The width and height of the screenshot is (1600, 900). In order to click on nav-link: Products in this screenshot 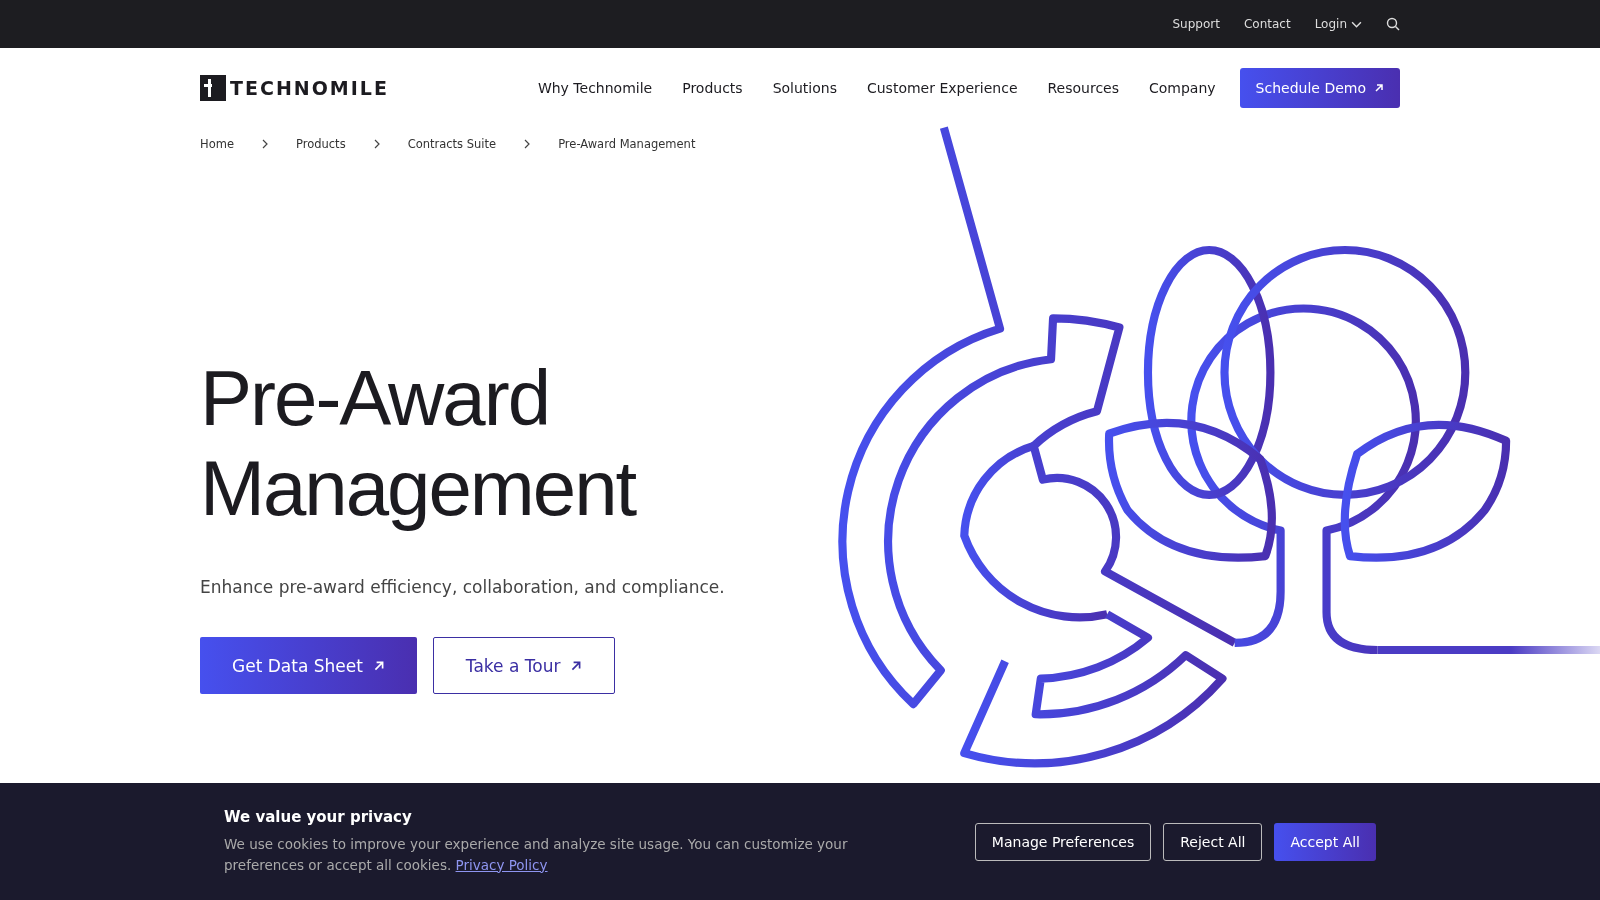, I will do `click(712, 88)`.